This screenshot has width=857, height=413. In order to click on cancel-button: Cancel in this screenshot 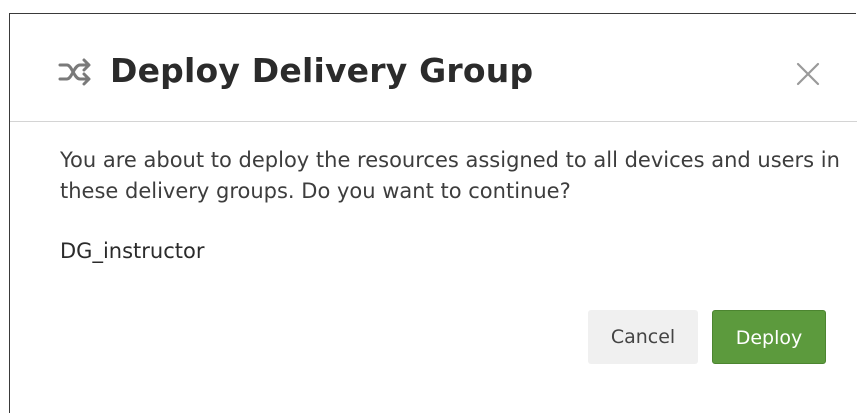, I will do `click(643, 337)`.